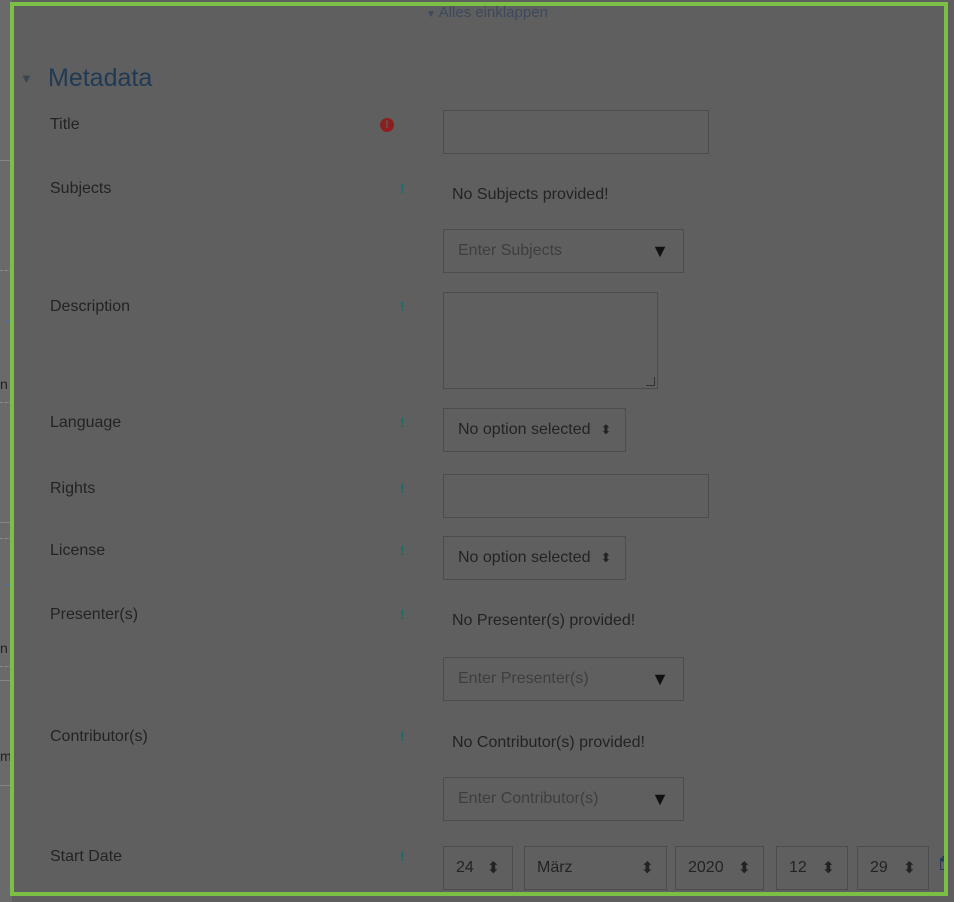  What do you see at coordinates (81, 188) in the screenshot?
I see `field-label: Subjects` at bounding box center [81, 188].